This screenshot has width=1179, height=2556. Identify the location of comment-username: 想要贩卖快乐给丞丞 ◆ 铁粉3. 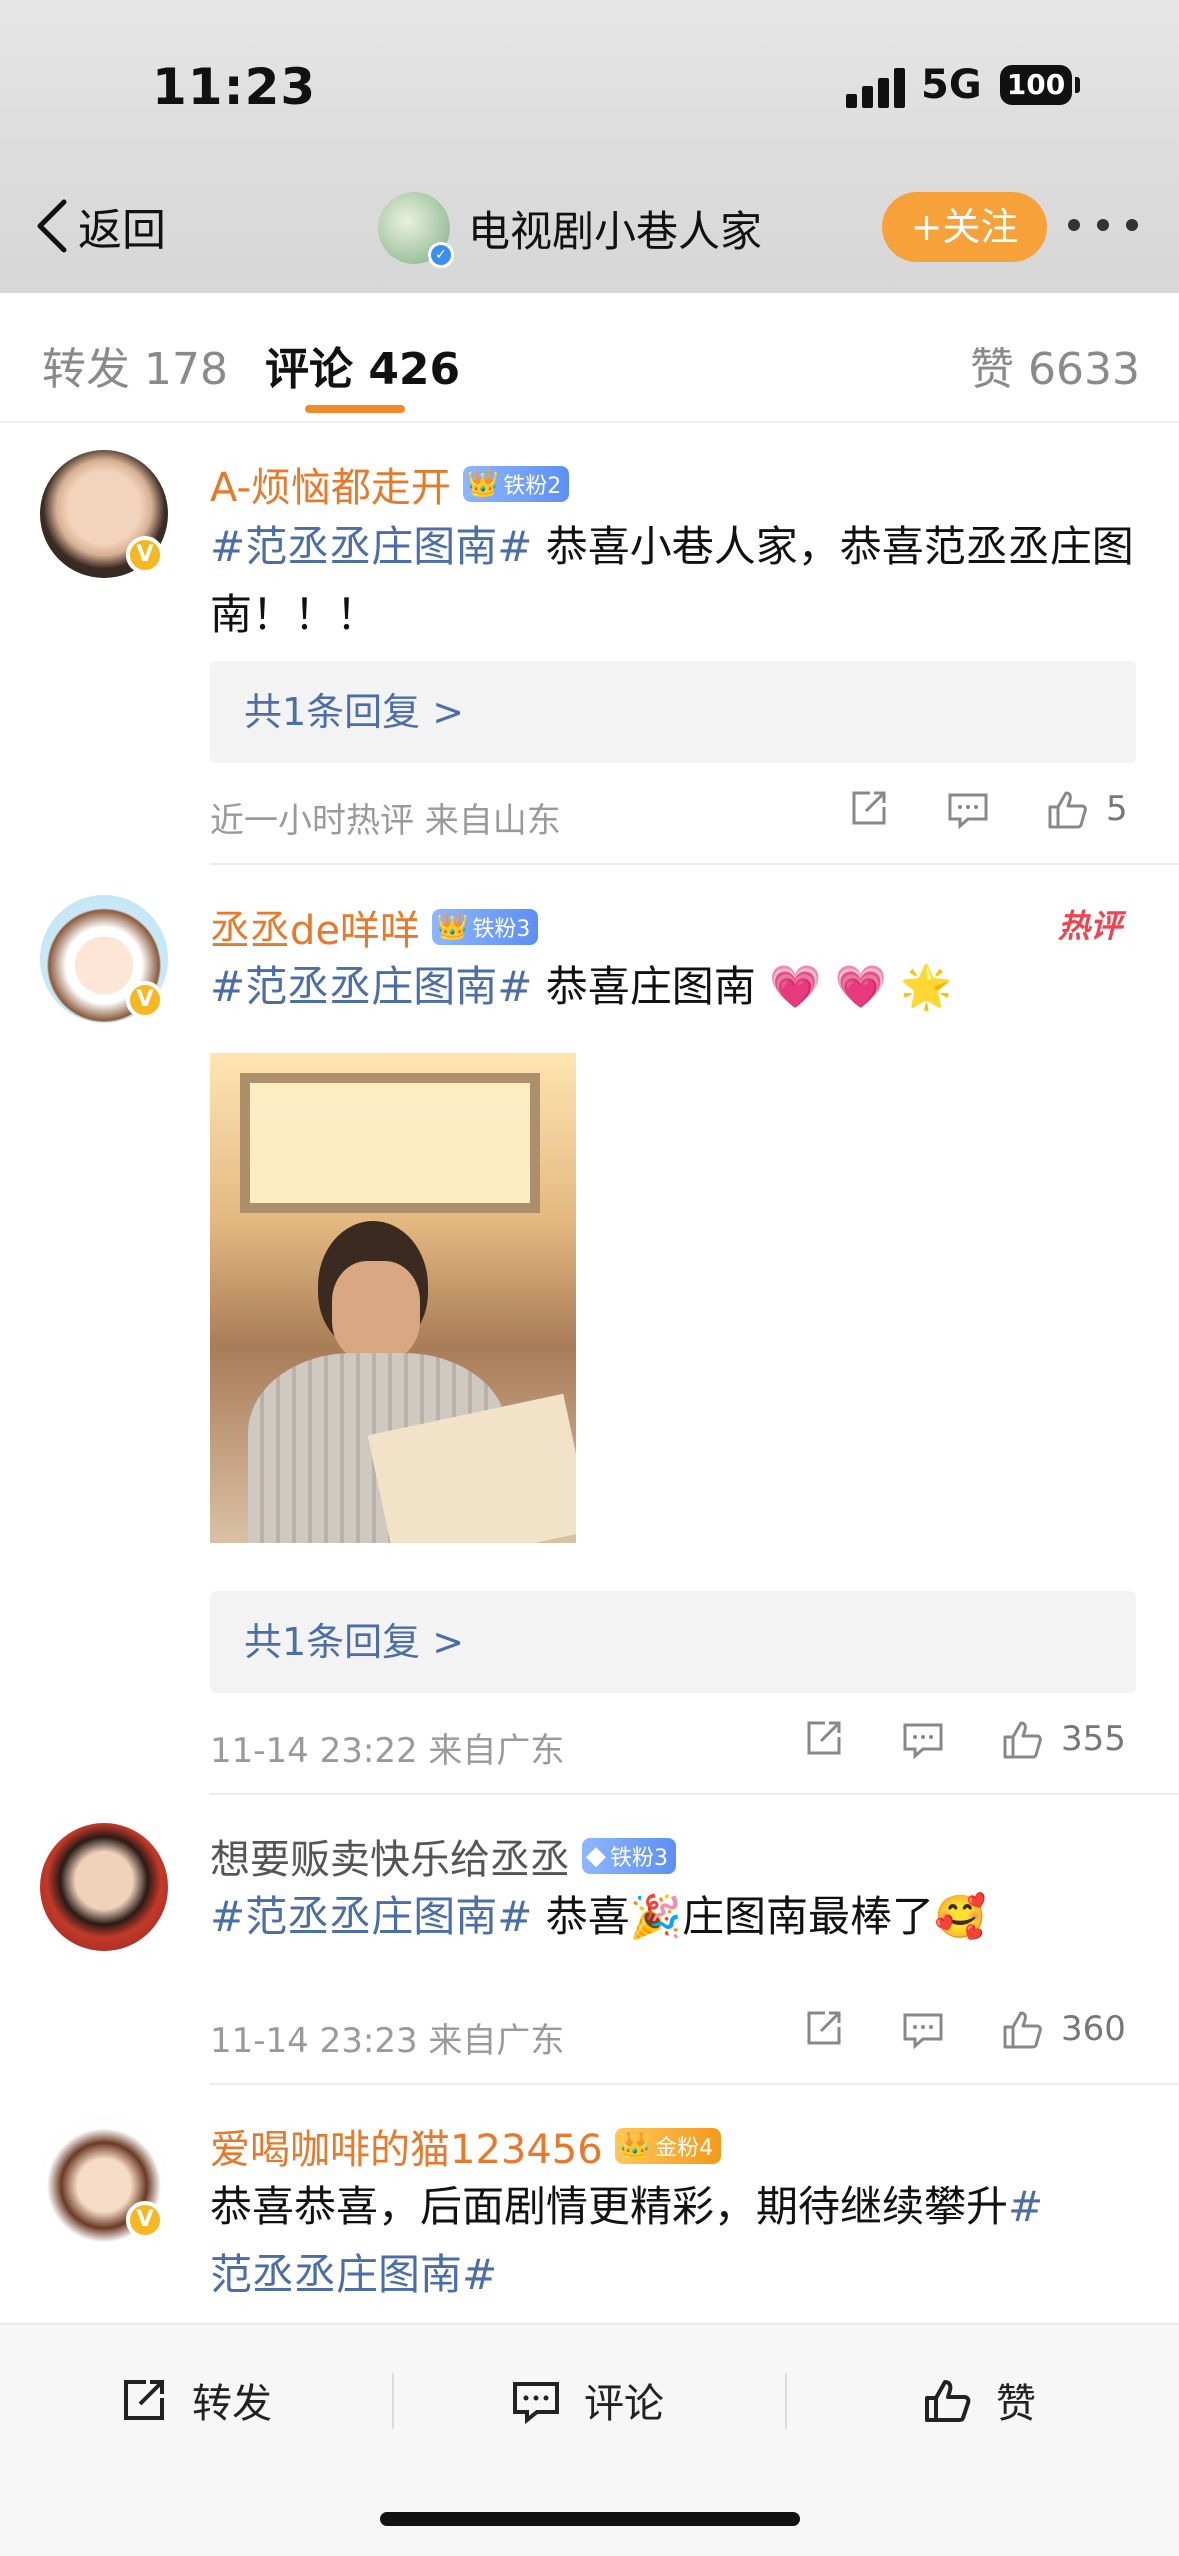
(443, 1856).